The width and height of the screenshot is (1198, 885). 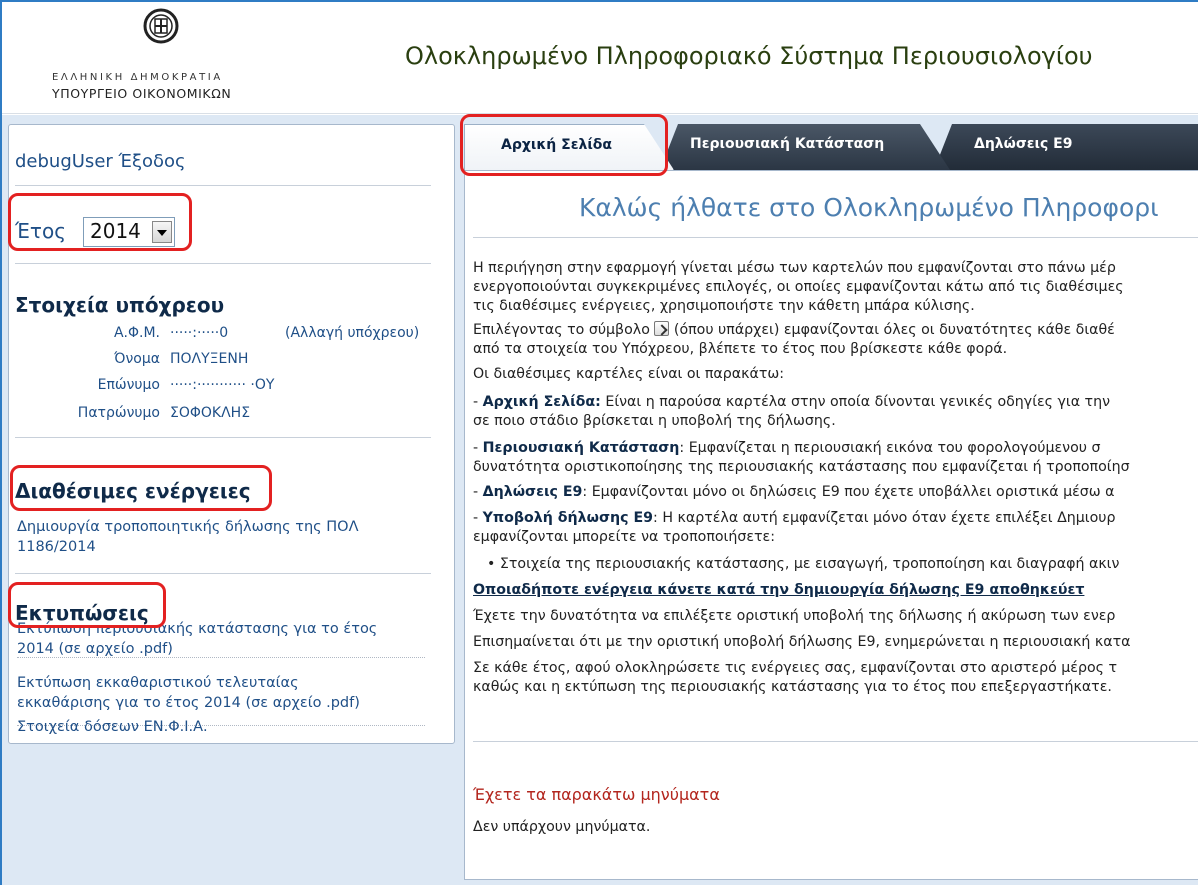 What do you see at coordinates (158, 683) in the screenshot?
I see `link-line: Εκτύπωση εκκαθαριστικού τελευταίας` at bounding box center [158, 683].